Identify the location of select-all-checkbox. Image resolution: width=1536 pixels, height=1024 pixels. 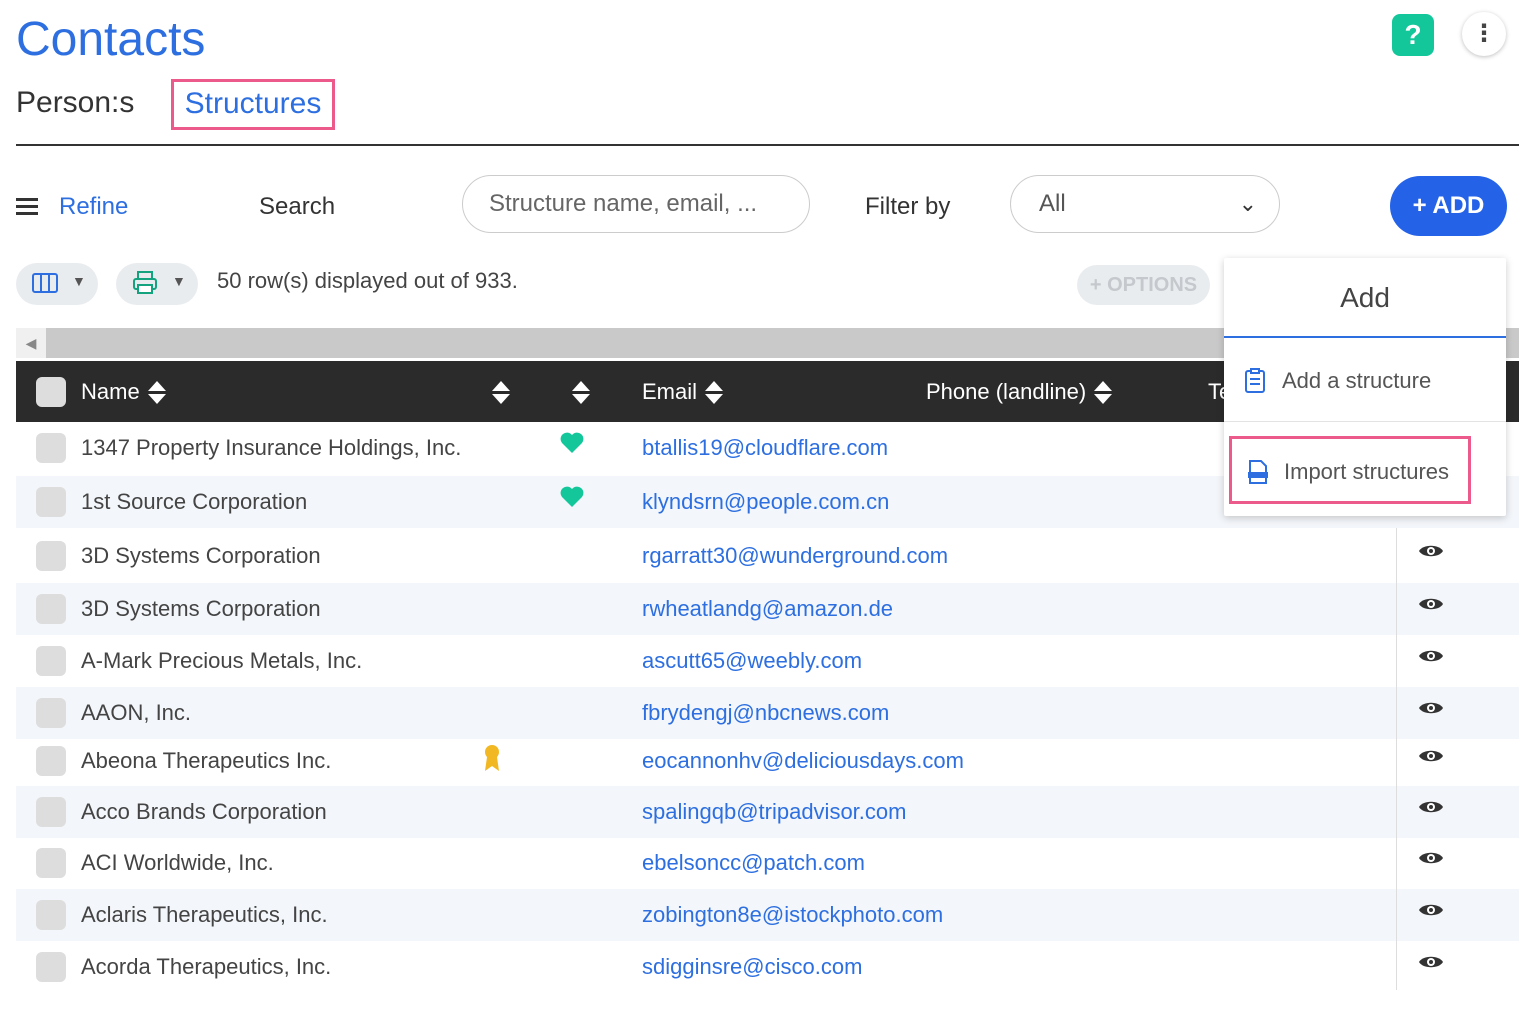
(51, 392).